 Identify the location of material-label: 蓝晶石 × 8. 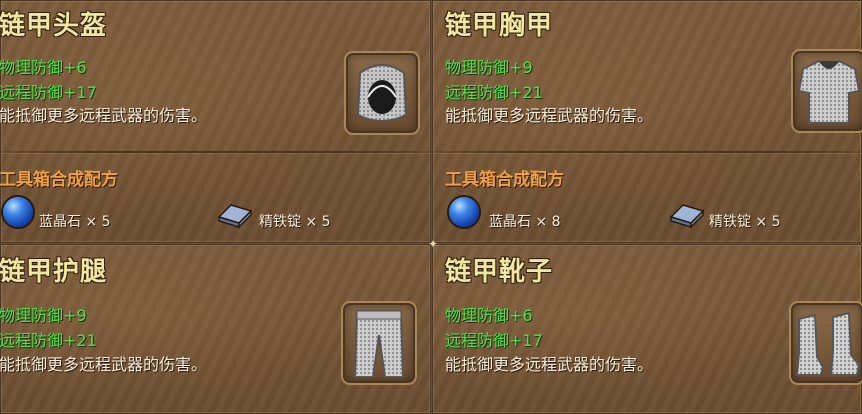
(525, 222).